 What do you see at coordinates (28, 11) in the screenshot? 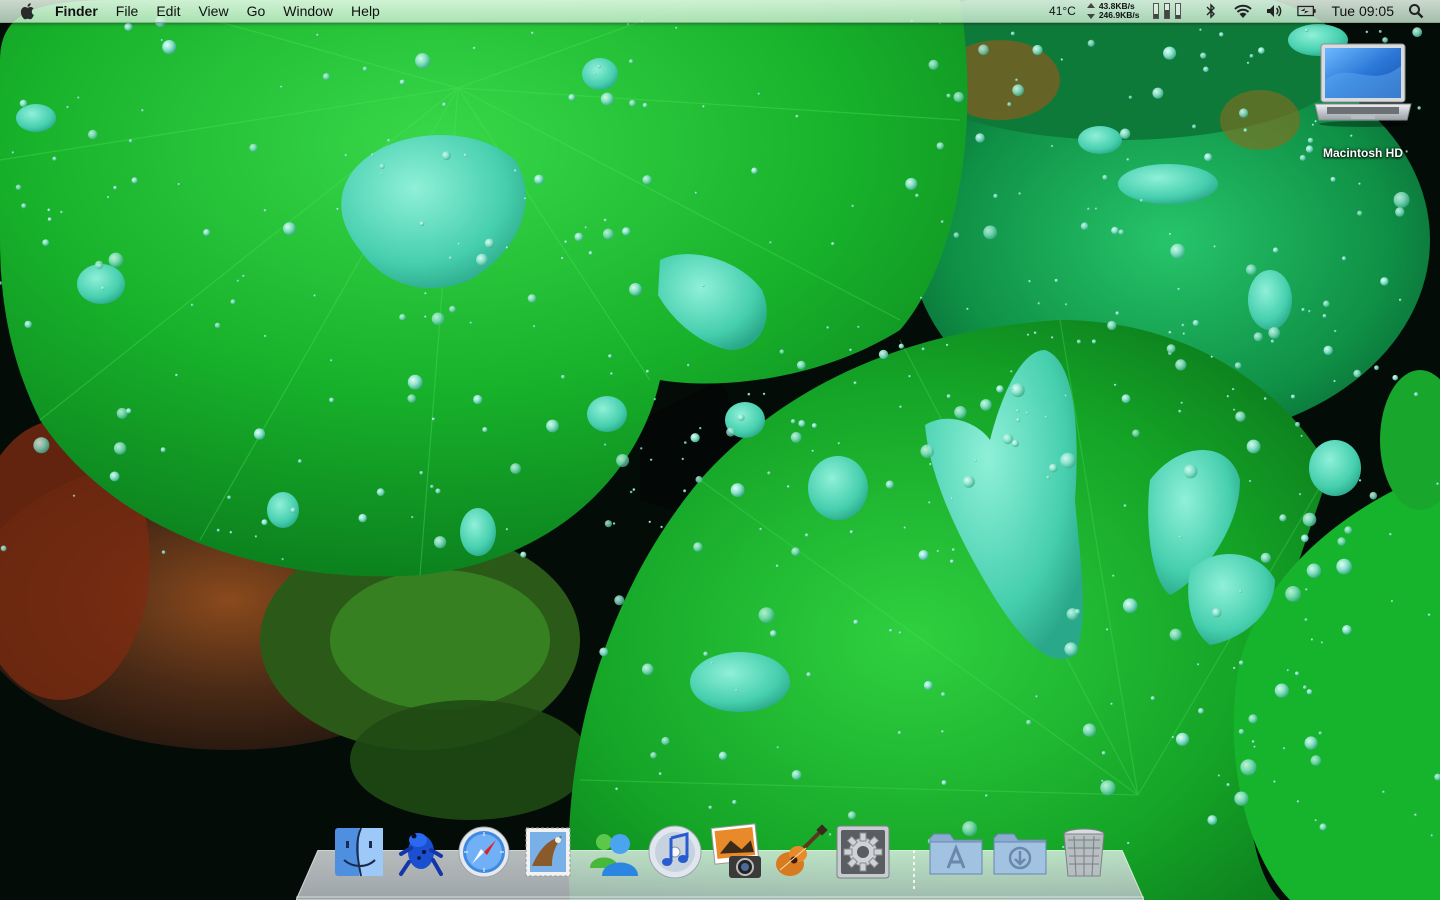
I see `apple-menu-icon` at bounding box center [28, 11].